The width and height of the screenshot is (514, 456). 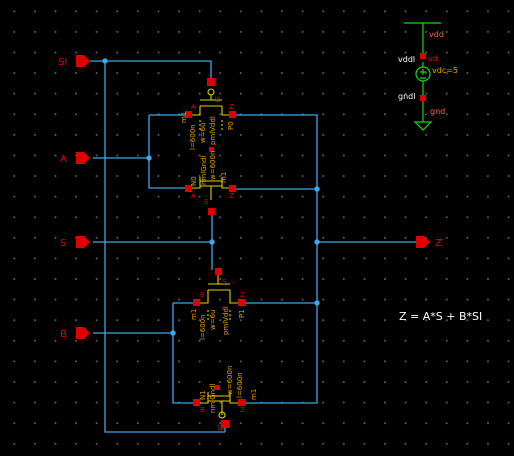 I want to click on pin-z-shape, so click(x=423, y=242).